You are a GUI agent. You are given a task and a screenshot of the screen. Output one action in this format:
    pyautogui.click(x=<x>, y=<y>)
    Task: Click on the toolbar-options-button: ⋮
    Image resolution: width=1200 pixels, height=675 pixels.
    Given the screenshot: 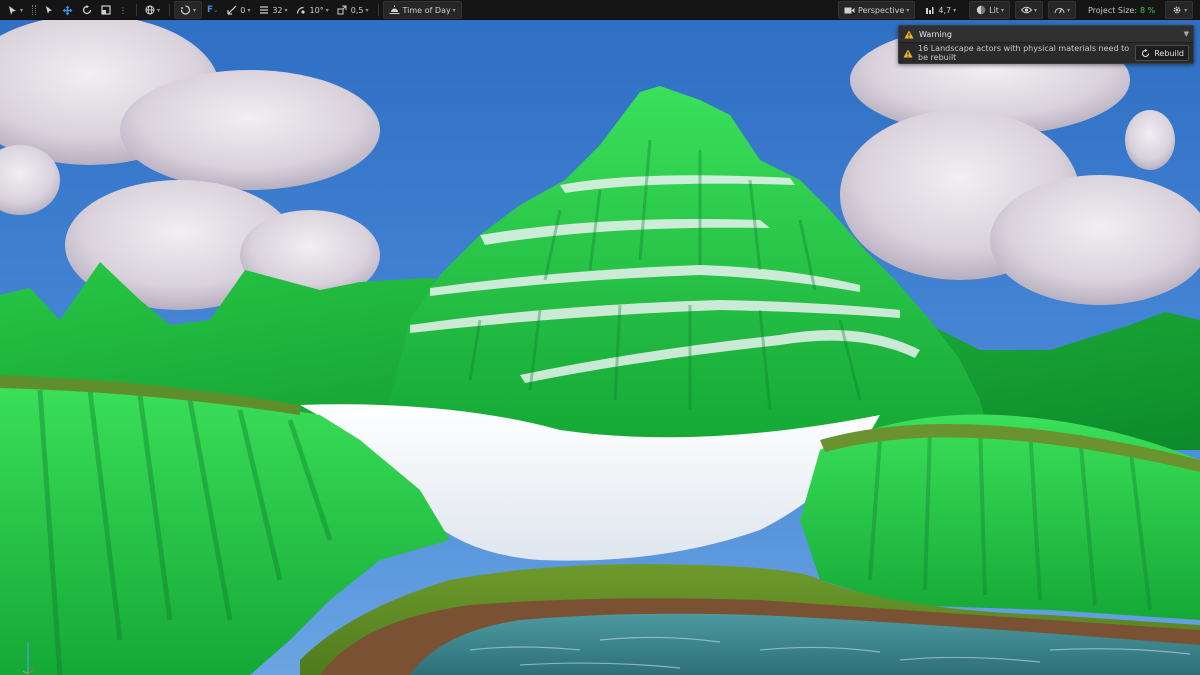 What is the action you would take?
    pyautogui.click(x=123, y=10)
    